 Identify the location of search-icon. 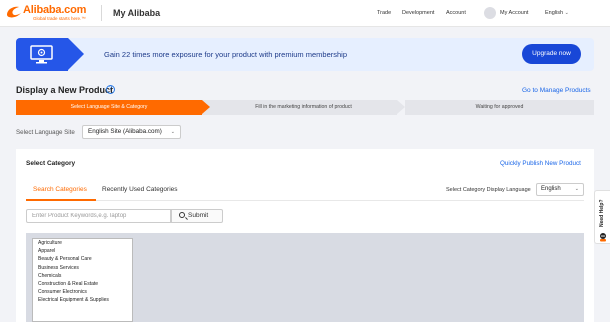
(182, 215).